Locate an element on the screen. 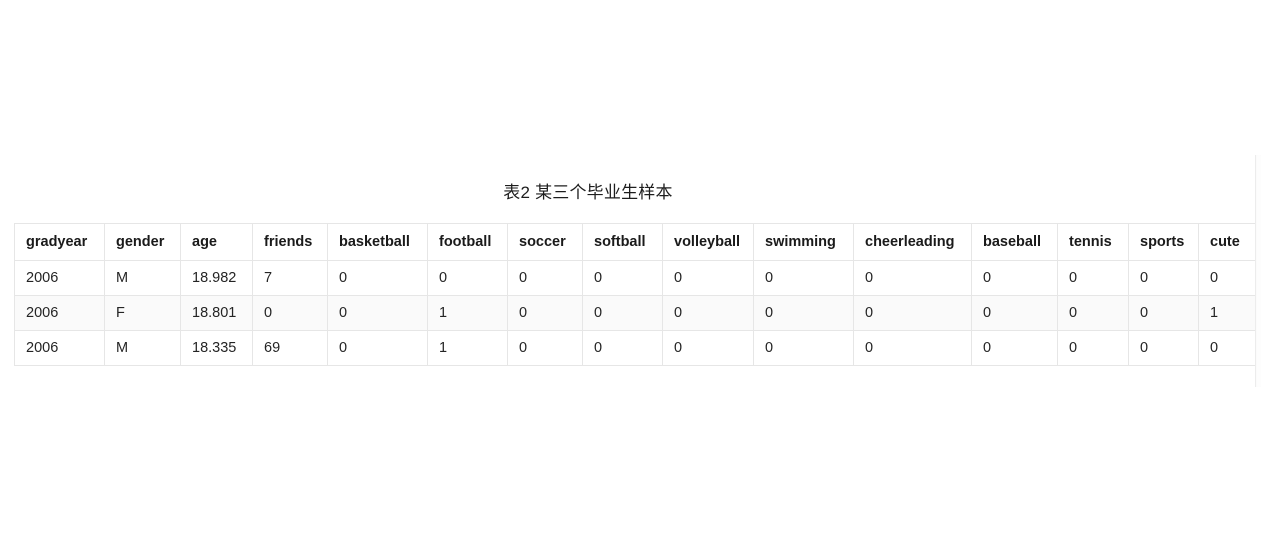 Image resolution: width=1261 pixels, height=538 pixels. cell-friends: 7 is located at coordinates (290, 278).